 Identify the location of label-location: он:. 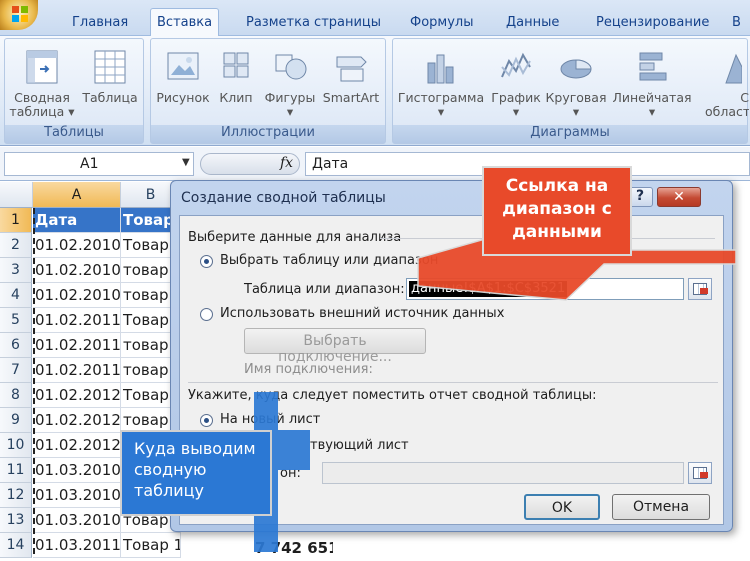
(290, 473).